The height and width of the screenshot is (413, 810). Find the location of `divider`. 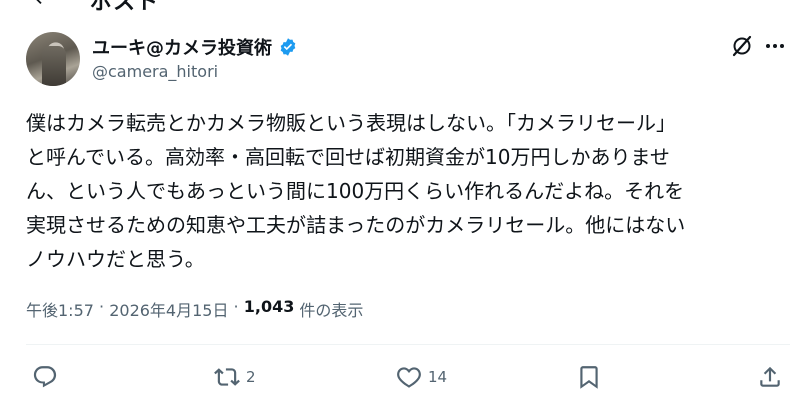

divider is located at coordinates (408, 344).